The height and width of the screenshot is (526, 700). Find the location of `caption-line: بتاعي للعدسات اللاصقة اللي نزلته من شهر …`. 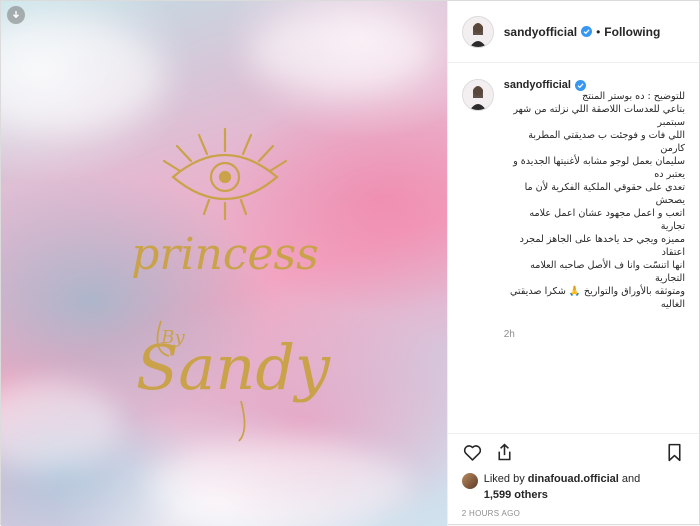

caption-line: بتاعي للعدسات اللاصقة اللي نزلته من شهر … is located at coordinates (599, 116).